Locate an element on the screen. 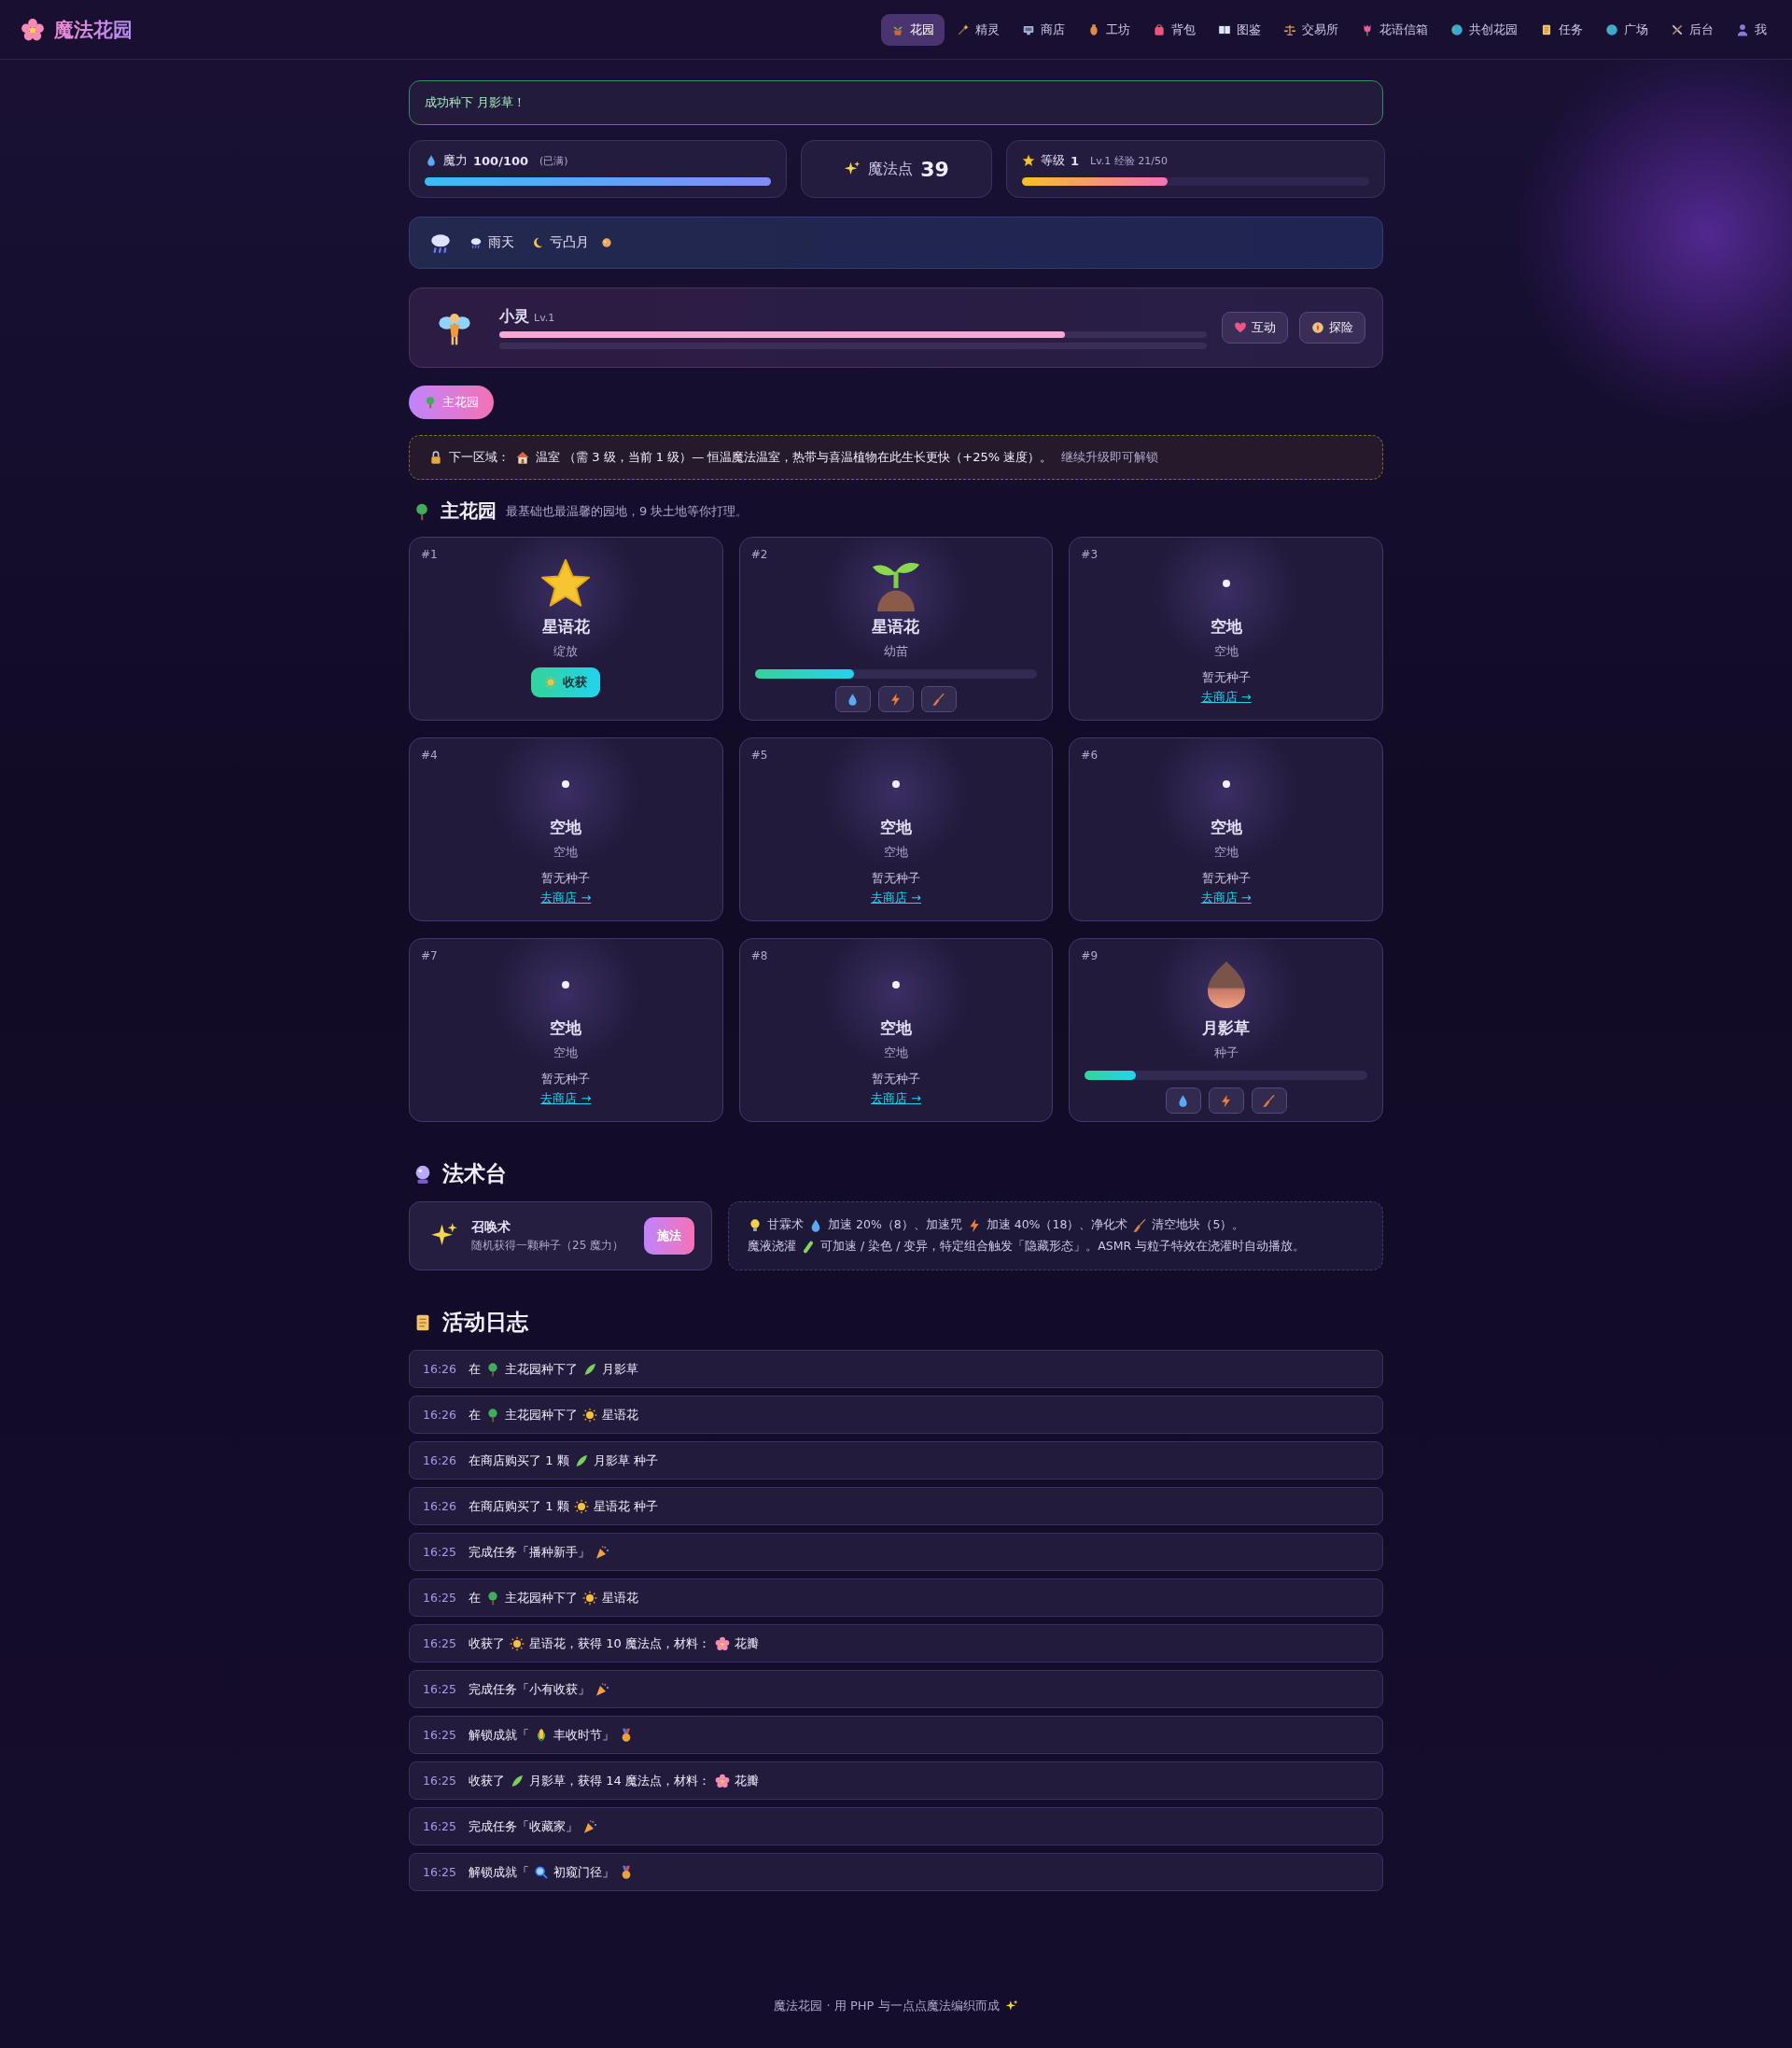 This screenshot has width=1792, height=2048. garden-plot-card: #4 空地 空地 暂无种子 去商店 → is located at coordinates (566, 829).